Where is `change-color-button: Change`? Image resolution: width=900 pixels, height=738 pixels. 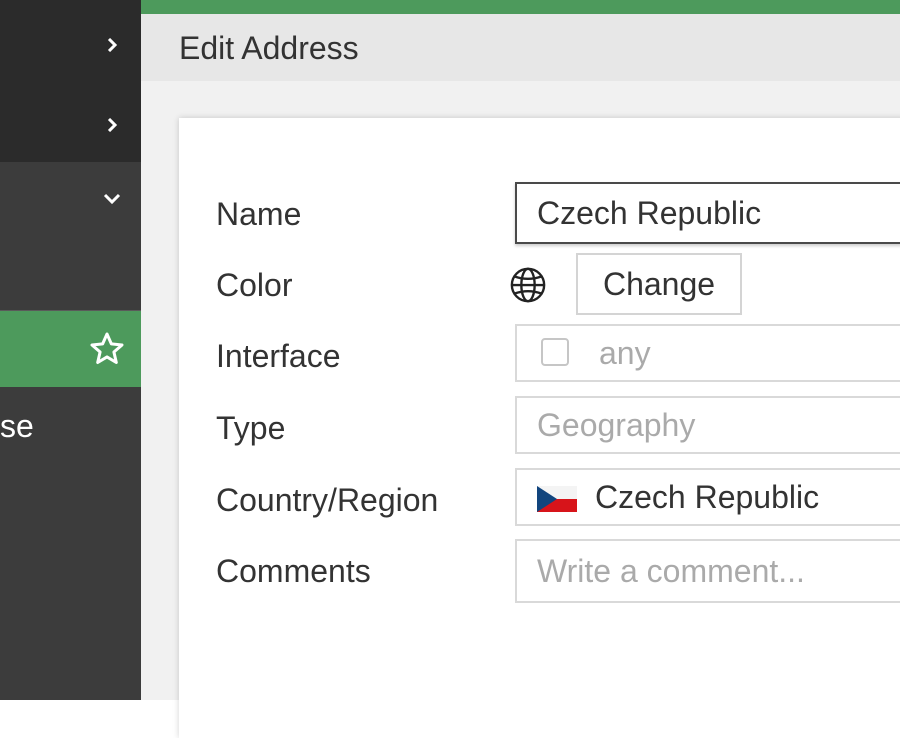
change-color-button: Change is located at coordinates (659, 284).